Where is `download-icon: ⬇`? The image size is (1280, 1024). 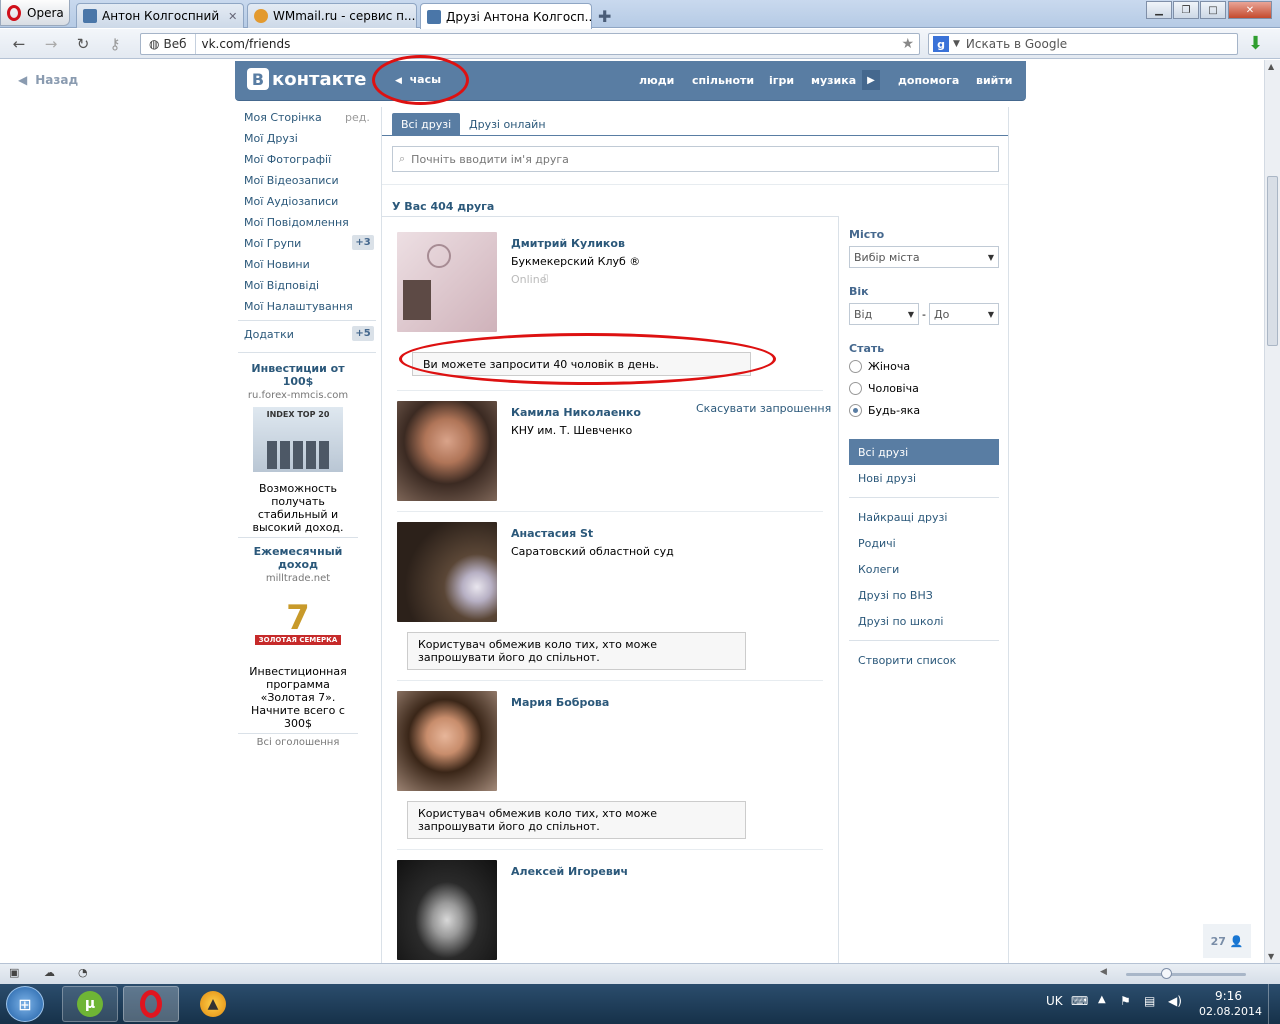 download-icon: ⬇ is located at coordinates (1259, 44).